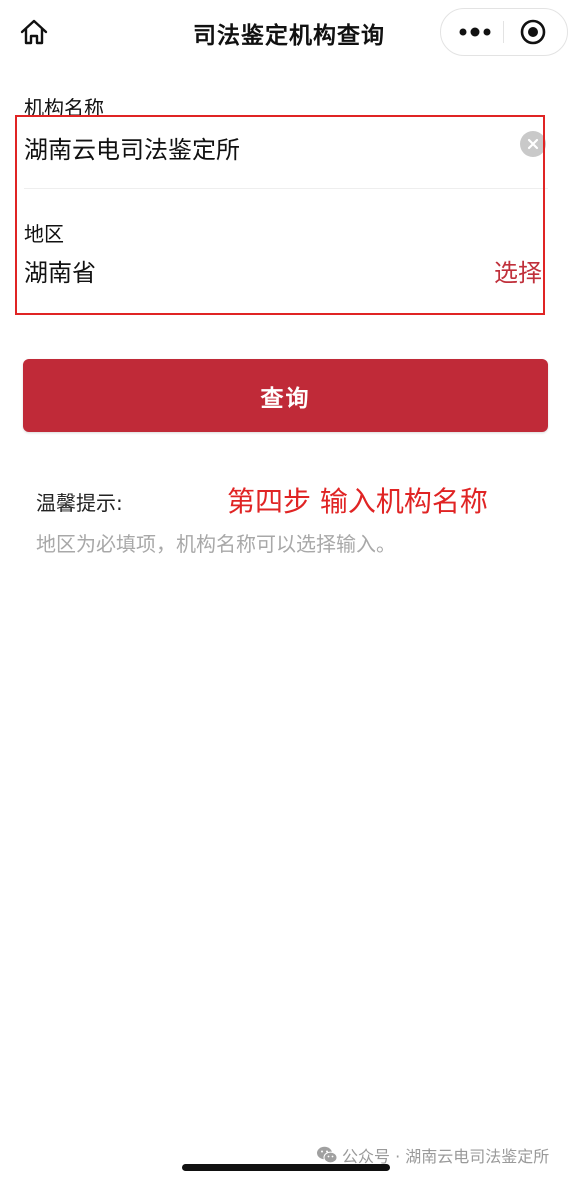  What do you see at coordinates (357, 501) in the screenshot?
I see `step-annotation: 第四步 输入机构名称` at bounding box center [357, 501].